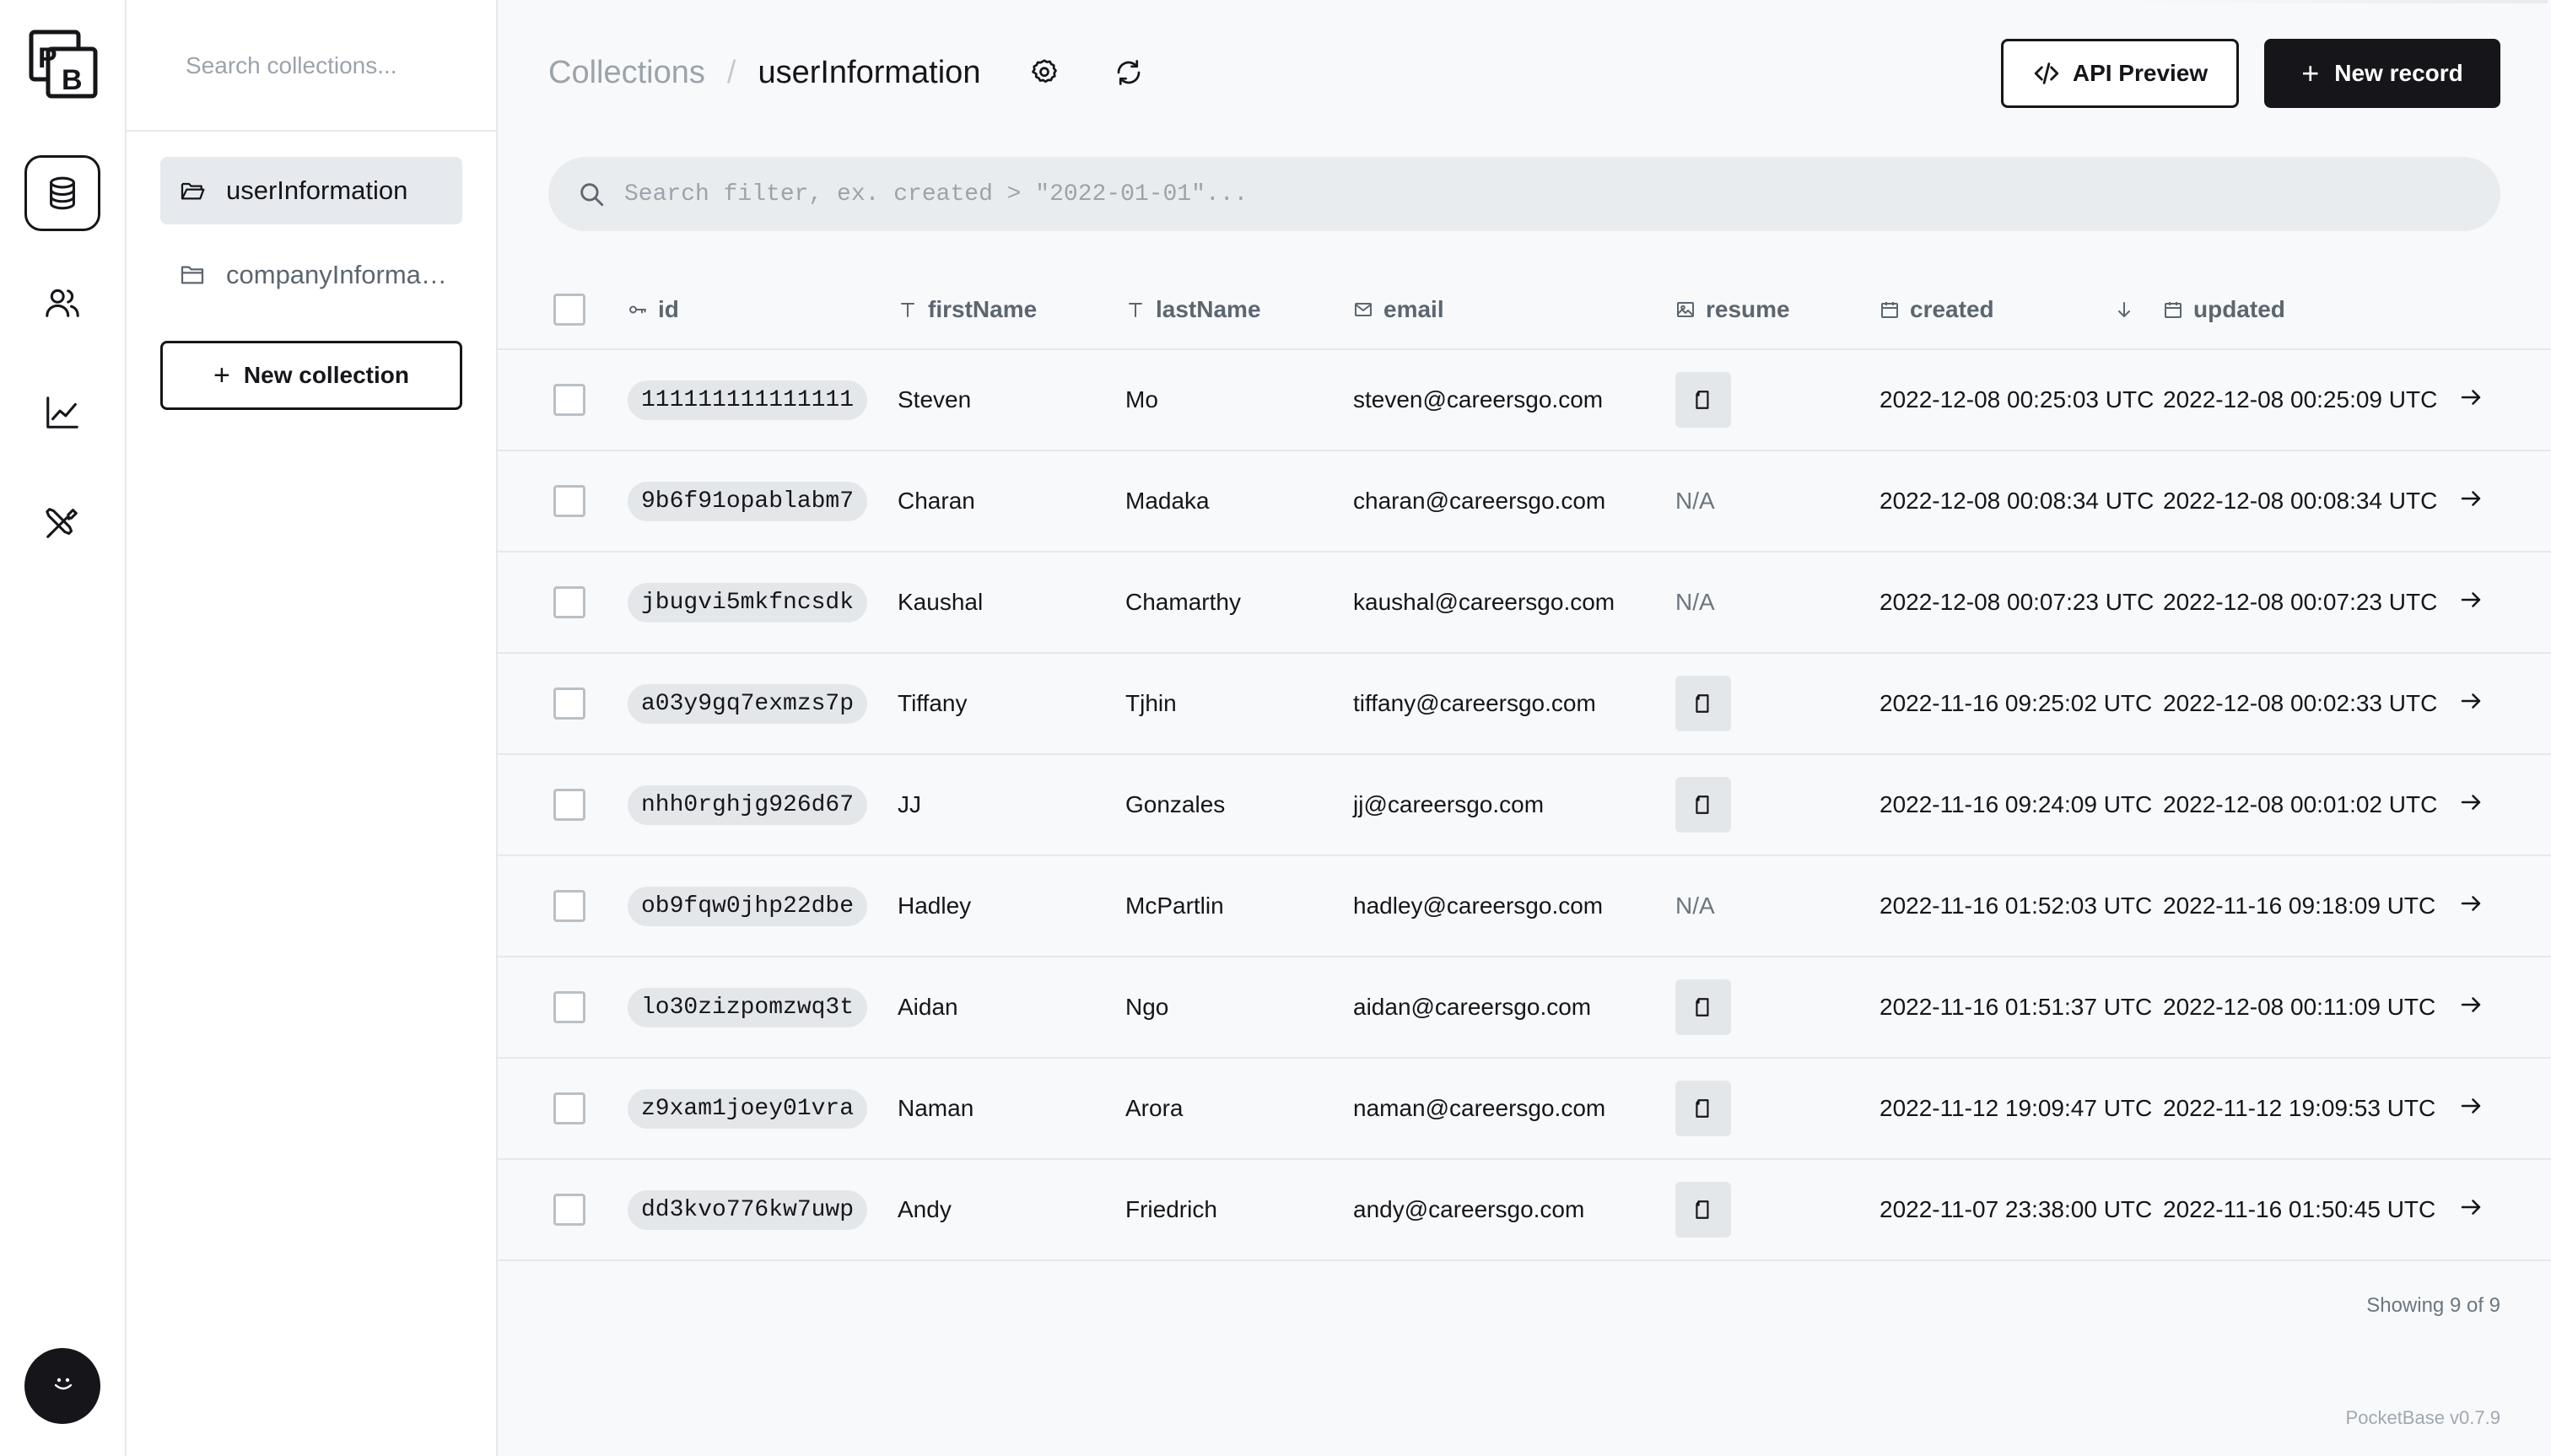 The image size is (2551, 1456). What do you see at coordinates (748, 704) in the screenshot?
I see `record-id-badge: a03y9gq7exmzs7p` at bounding box center [748, 704].